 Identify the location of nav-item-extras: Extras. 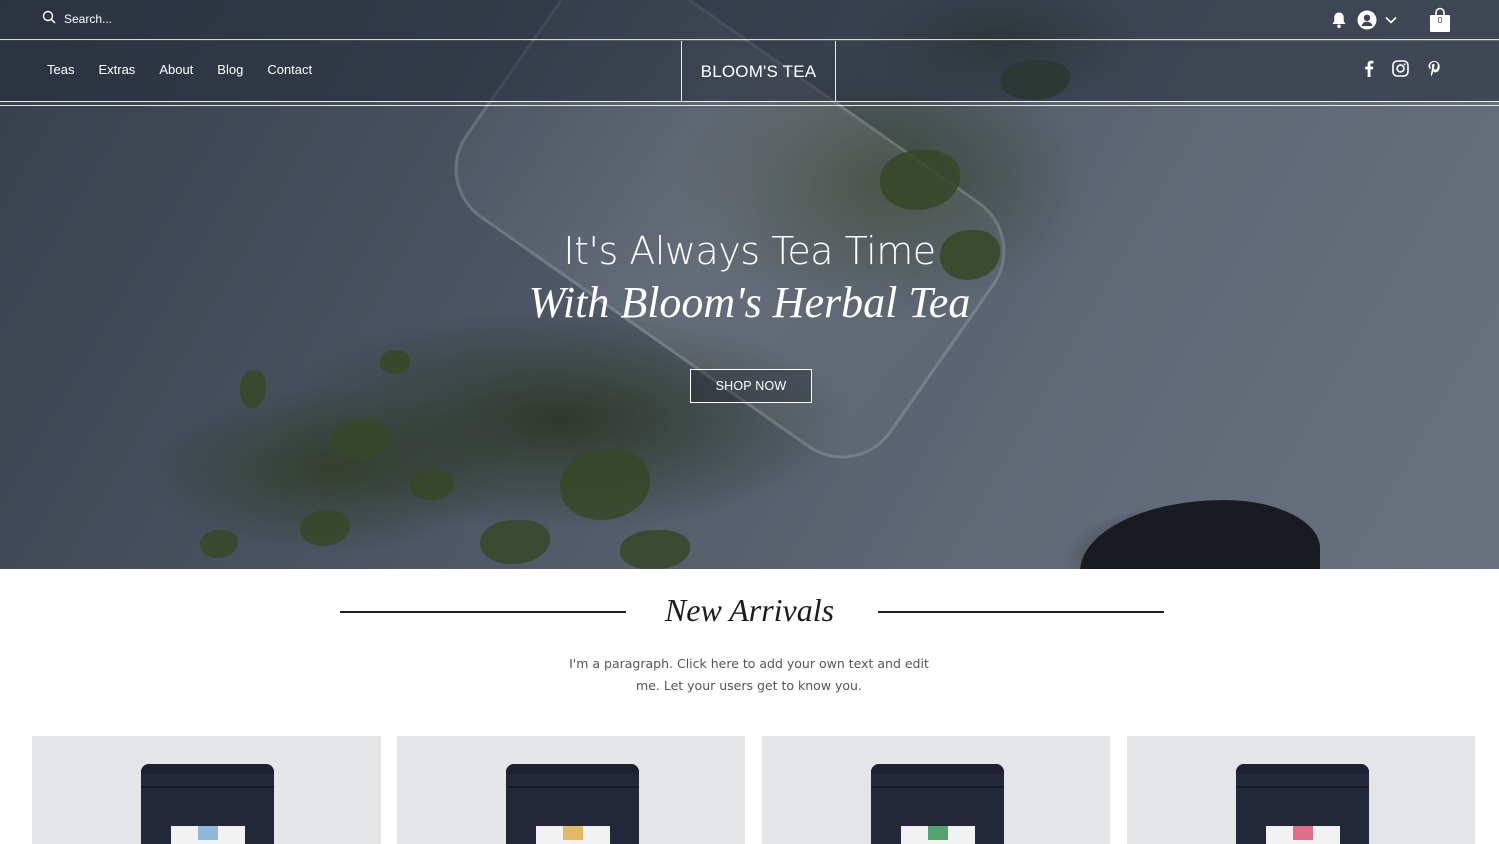
(116, 69).